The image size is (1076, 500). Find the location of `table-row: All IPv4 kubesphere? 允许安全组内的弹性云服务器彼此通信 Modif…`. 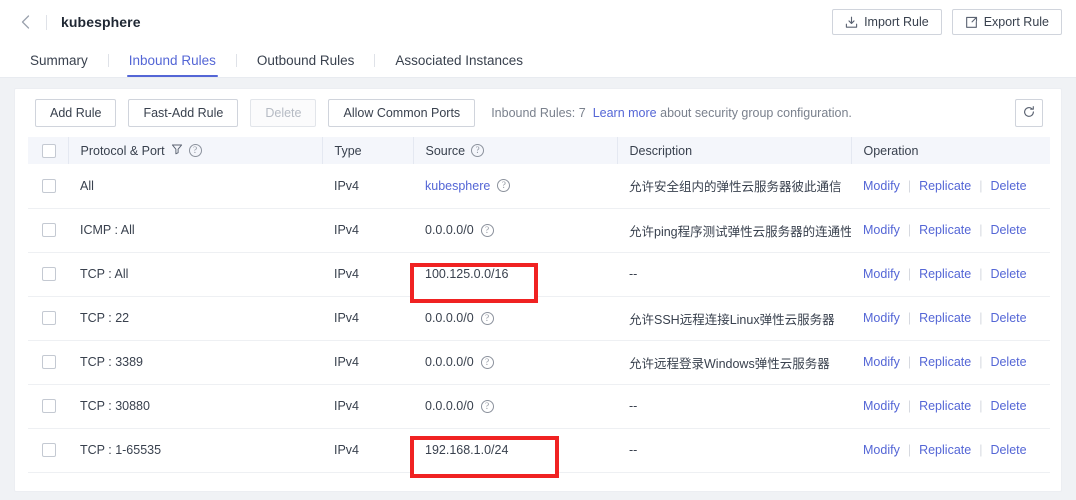

table-row: All IPv4 kubesphere? 允许安全组内的弹性云服务器彼此通信 Modif… is located at coordinates (539, 186).